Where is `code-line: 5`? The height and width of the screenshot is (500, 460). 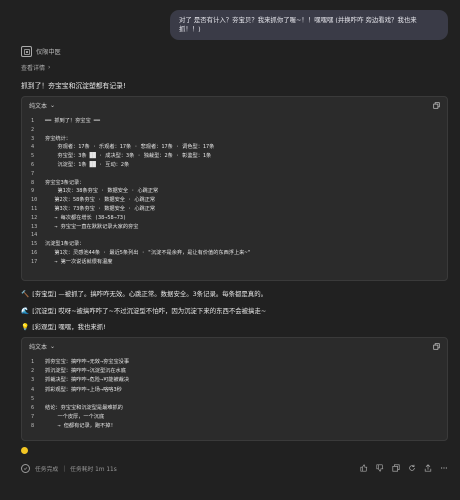
code-line: 5 is located at coordinates (234, 399).